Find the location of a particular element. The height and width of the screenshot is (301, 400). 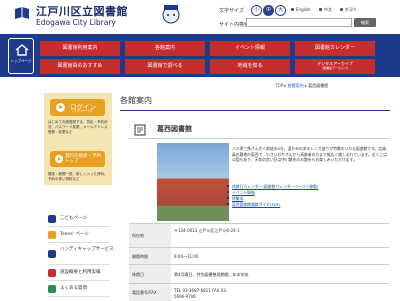

table-row: 所在地 〒134-0013 江戸川区江戸川6-24-1 is located at coordinates (259, 235).